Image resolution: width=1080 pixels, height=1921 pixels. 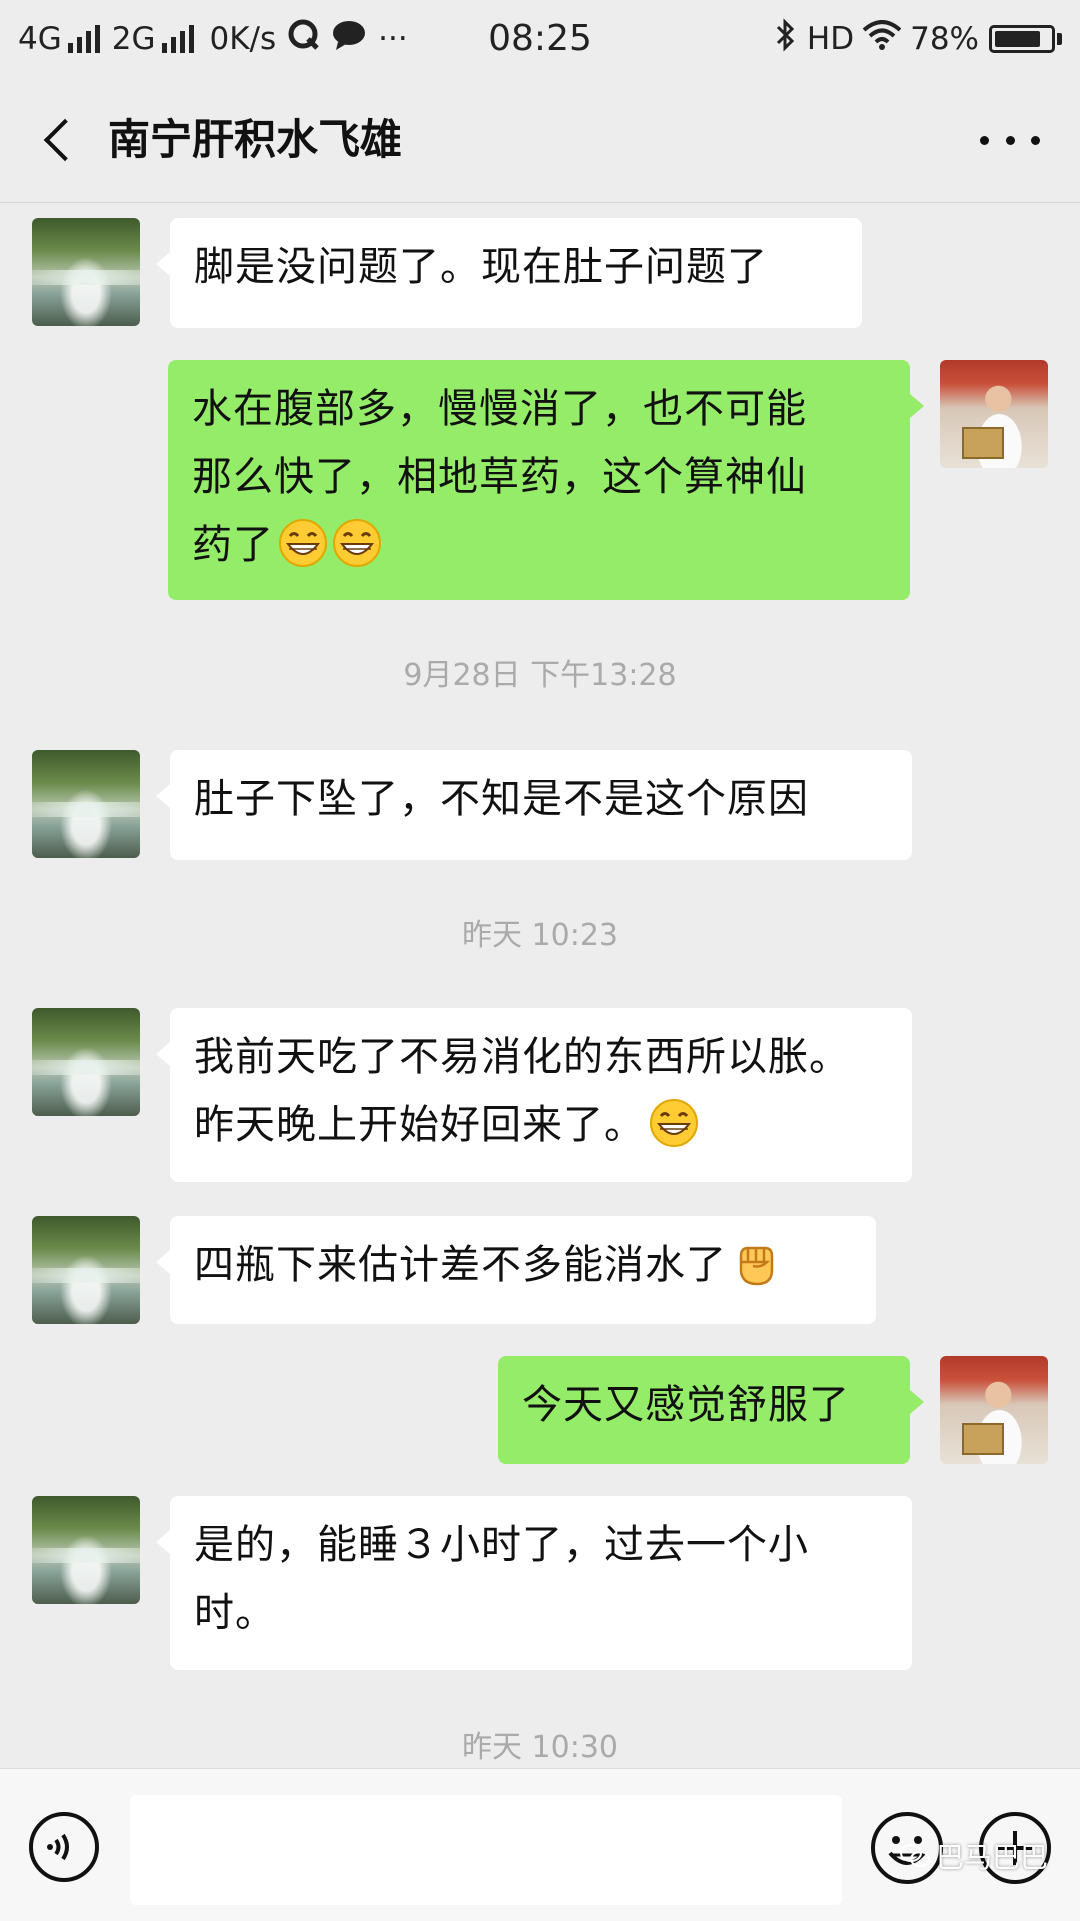 What do you see at coordinates (915, 1855) in the screenshot?
I see `wechat-icon` at bounding box center [915, 1855].